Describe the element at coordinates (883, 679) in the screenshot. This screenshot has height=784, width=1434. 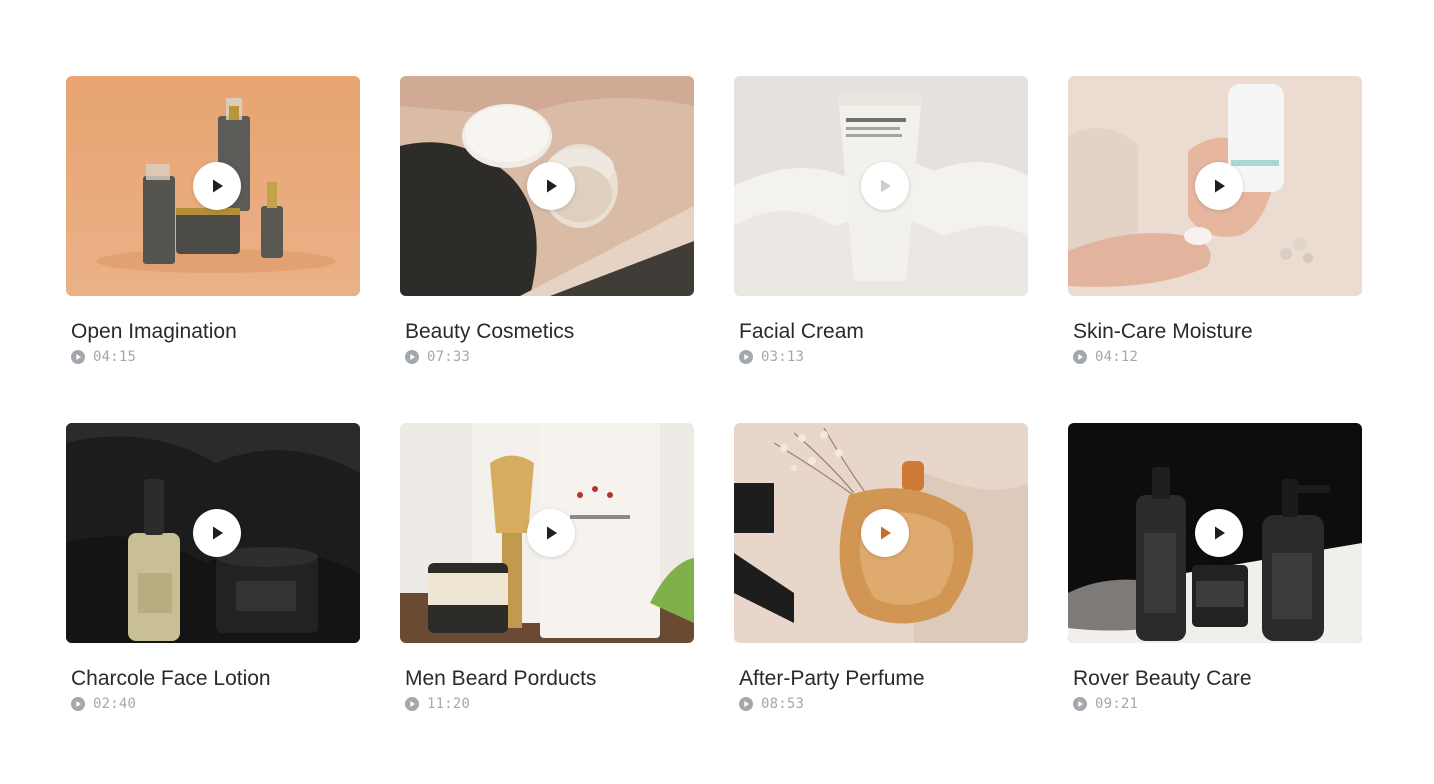
I see `video-title: After-Party Perfume` at that location.